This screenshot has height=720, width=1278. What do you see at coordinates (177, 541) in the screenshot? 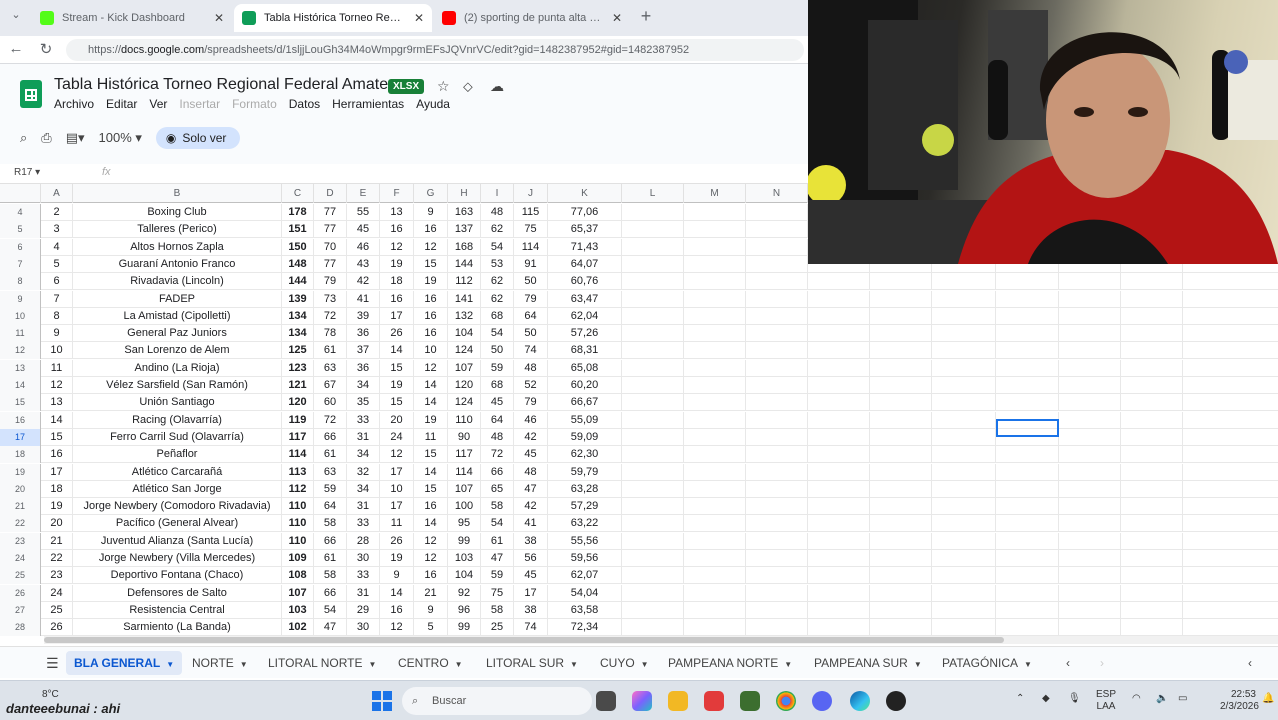
I see `cell-b: Juventud Alianza (Santa Lucía)` at bounding box center [177, 541].